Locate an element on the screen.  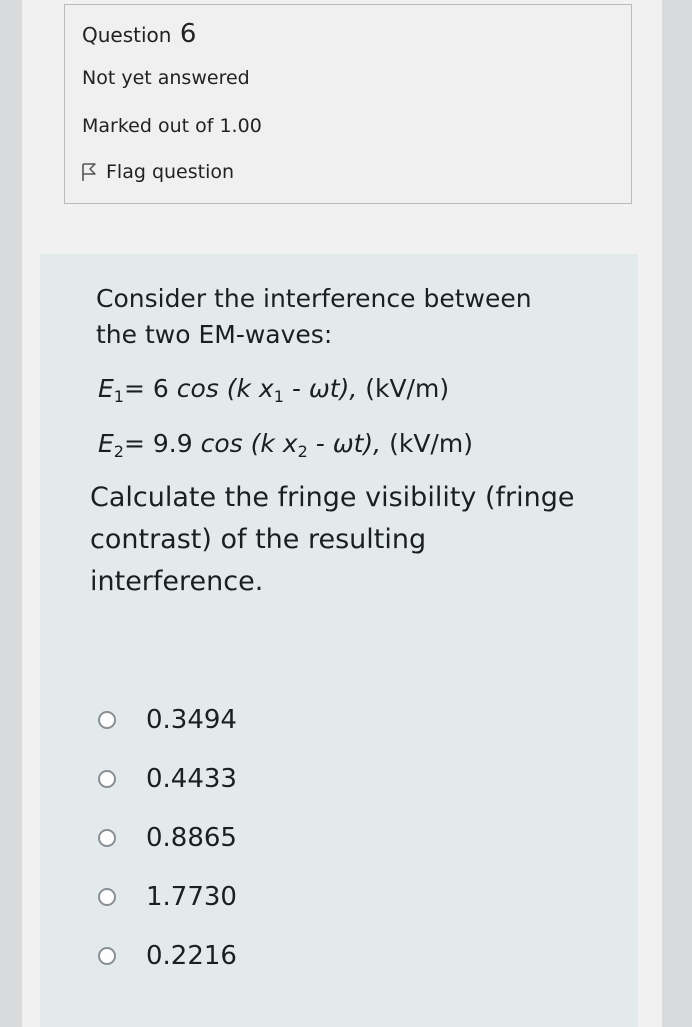
question-text-line: contrast) of the resulting is located at coordinates (258, 539).